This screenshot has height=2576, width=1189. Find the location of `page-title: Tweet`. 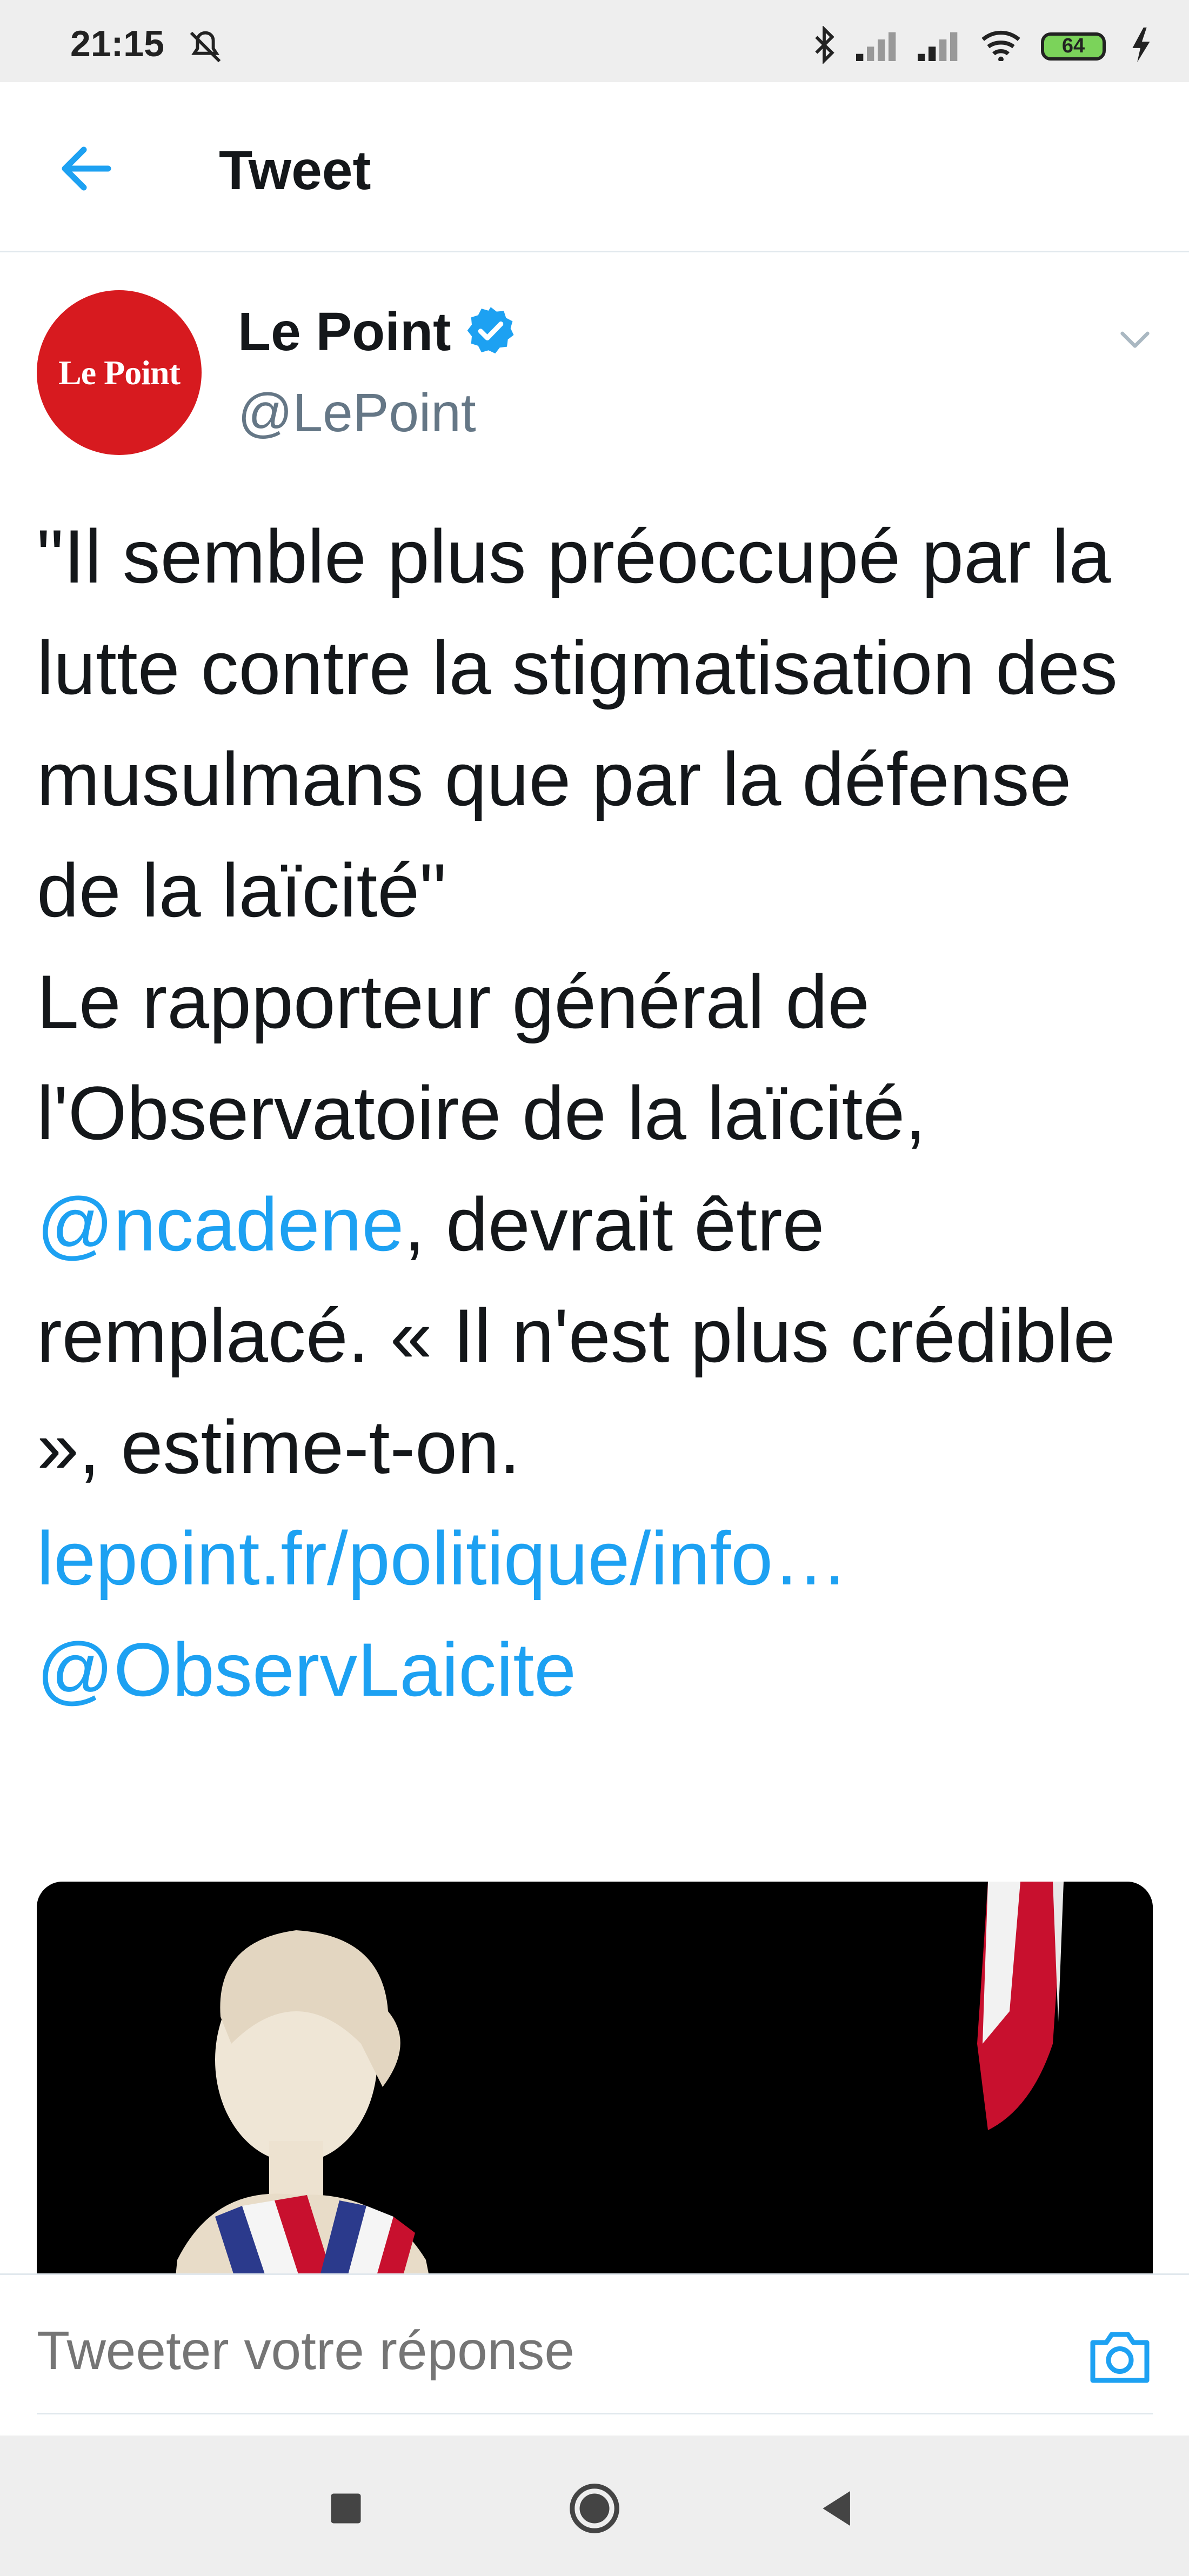

page-title: Tweet is located at coordinates (295, 170).